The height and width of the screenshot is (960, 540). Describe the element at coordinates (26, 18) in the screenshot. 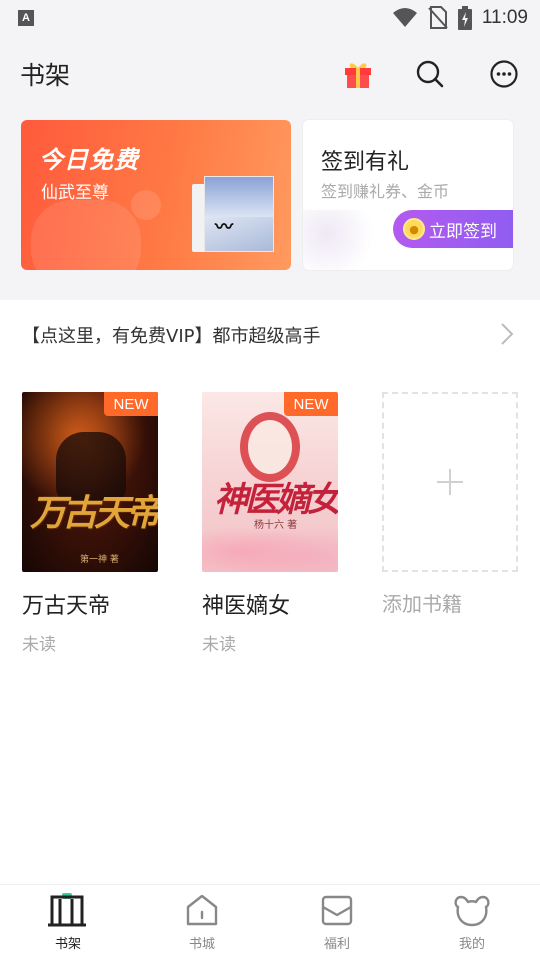

I see `notification-a-icon: A` at that location.